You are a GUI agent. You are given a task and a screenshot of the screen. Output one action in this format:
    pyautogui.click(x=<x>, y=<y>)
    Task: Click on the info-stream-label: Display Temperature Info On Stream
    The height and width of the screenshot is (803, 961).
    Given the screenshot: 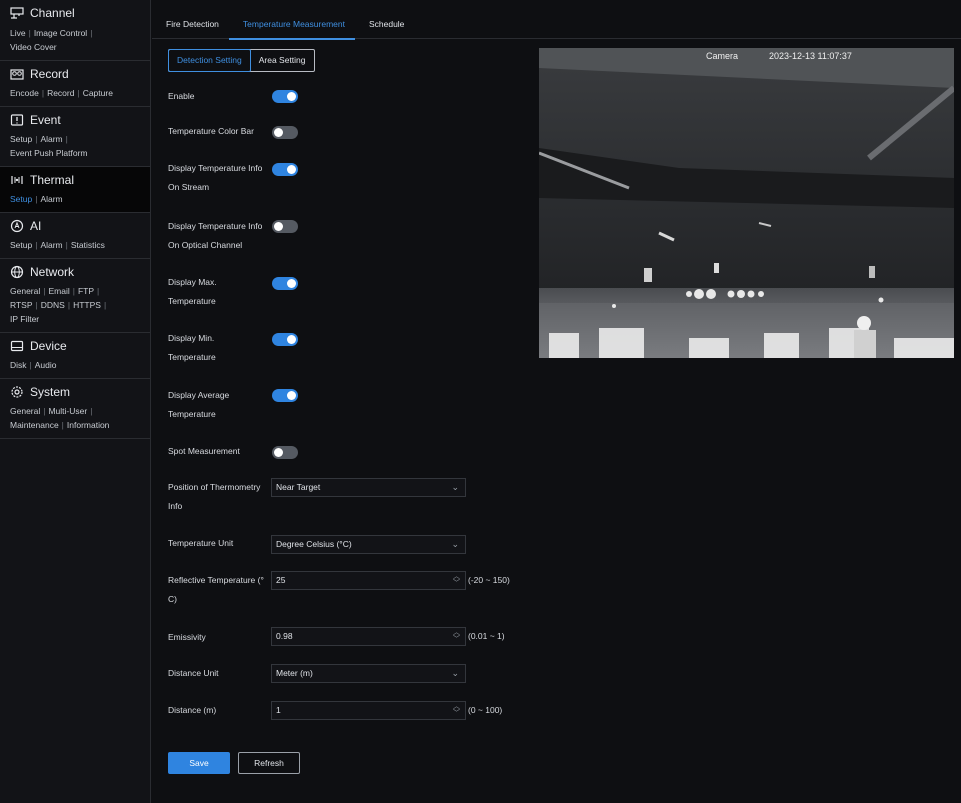 What is the action you would take?
    pyautogui.click(x=215, y=180)
    